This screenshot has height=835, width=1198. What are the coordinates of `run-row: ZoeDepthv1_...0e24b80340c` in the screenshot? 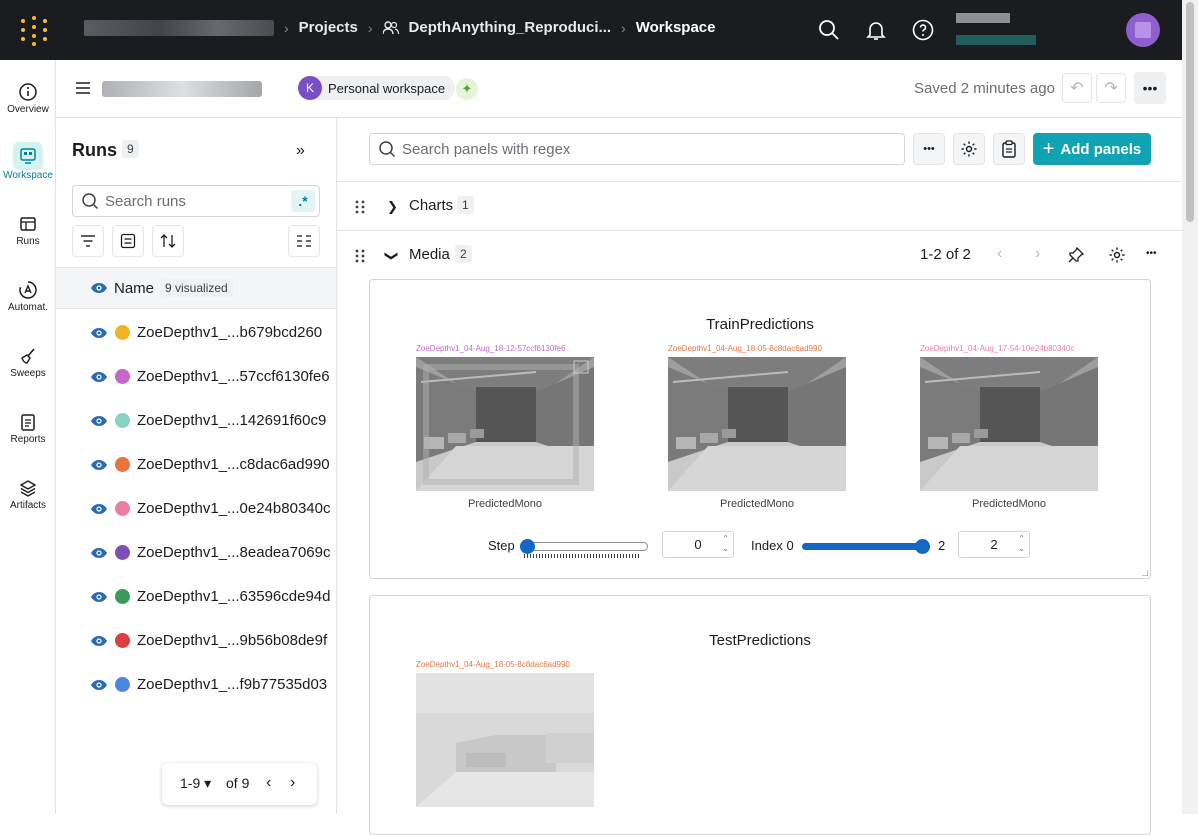 It's located at (196, 509).